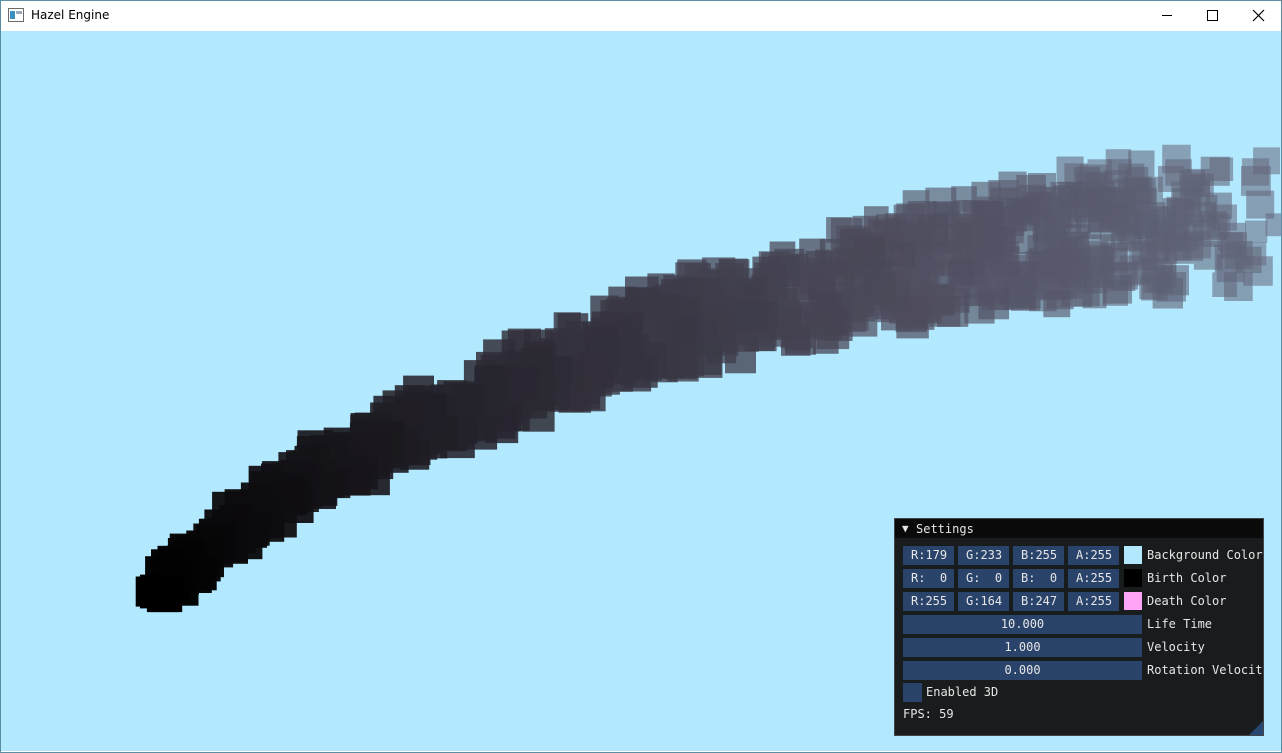  I want to click on minimize-icon, so click(1167, 15).